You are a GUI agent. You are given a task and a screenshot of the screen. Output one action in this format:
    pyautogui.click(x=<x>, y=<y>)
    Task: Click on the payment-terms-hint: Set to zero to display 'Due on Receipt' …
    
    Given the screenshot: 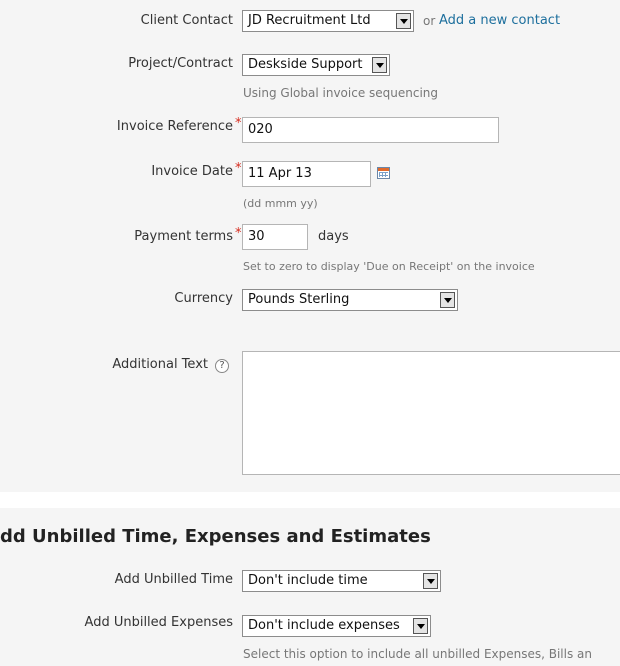 What is the action you would take?
    pyautogui.click(x=389, y=266)
    